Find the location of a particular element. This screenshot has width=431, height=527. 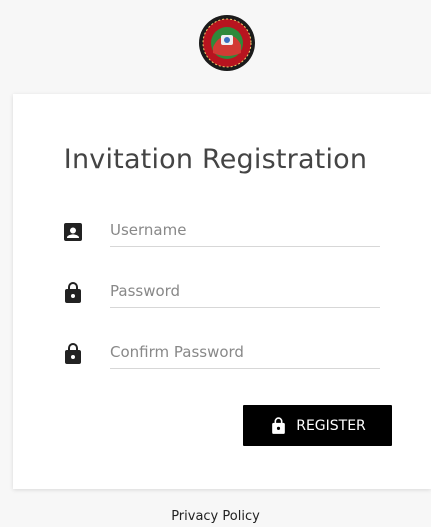

register-button-label: REGISTER is located at coordinates (331, 425).